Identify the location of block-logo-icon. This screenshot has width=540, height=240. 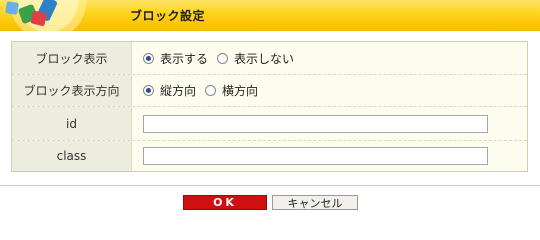
(45, 15).